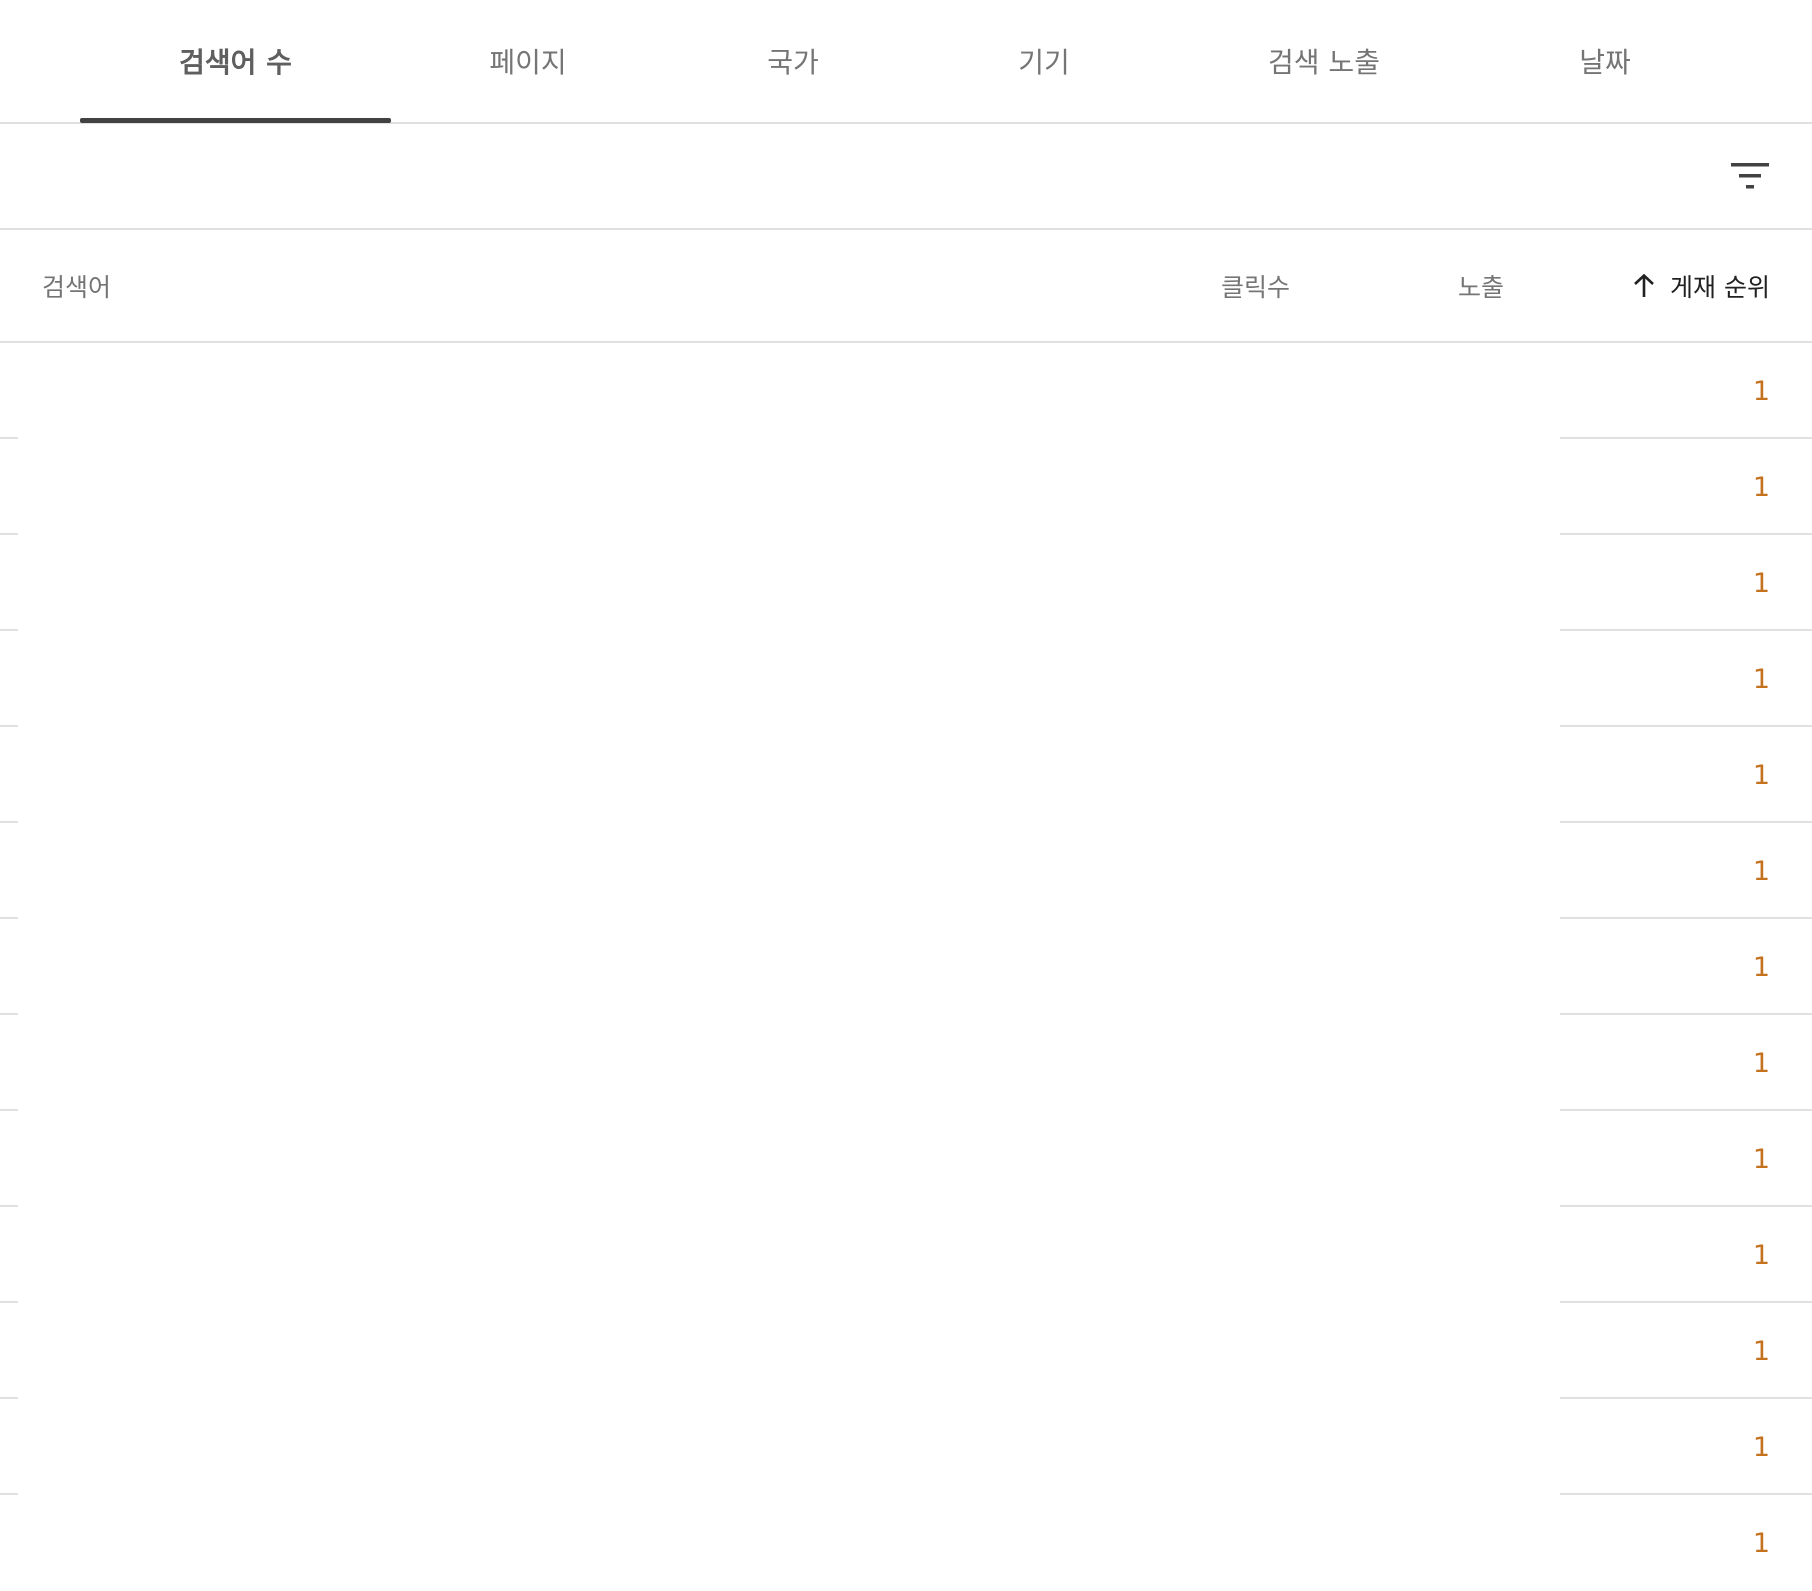 The image size is (1812, 1591). I want to click on filter-icon, so click(1750, 176).